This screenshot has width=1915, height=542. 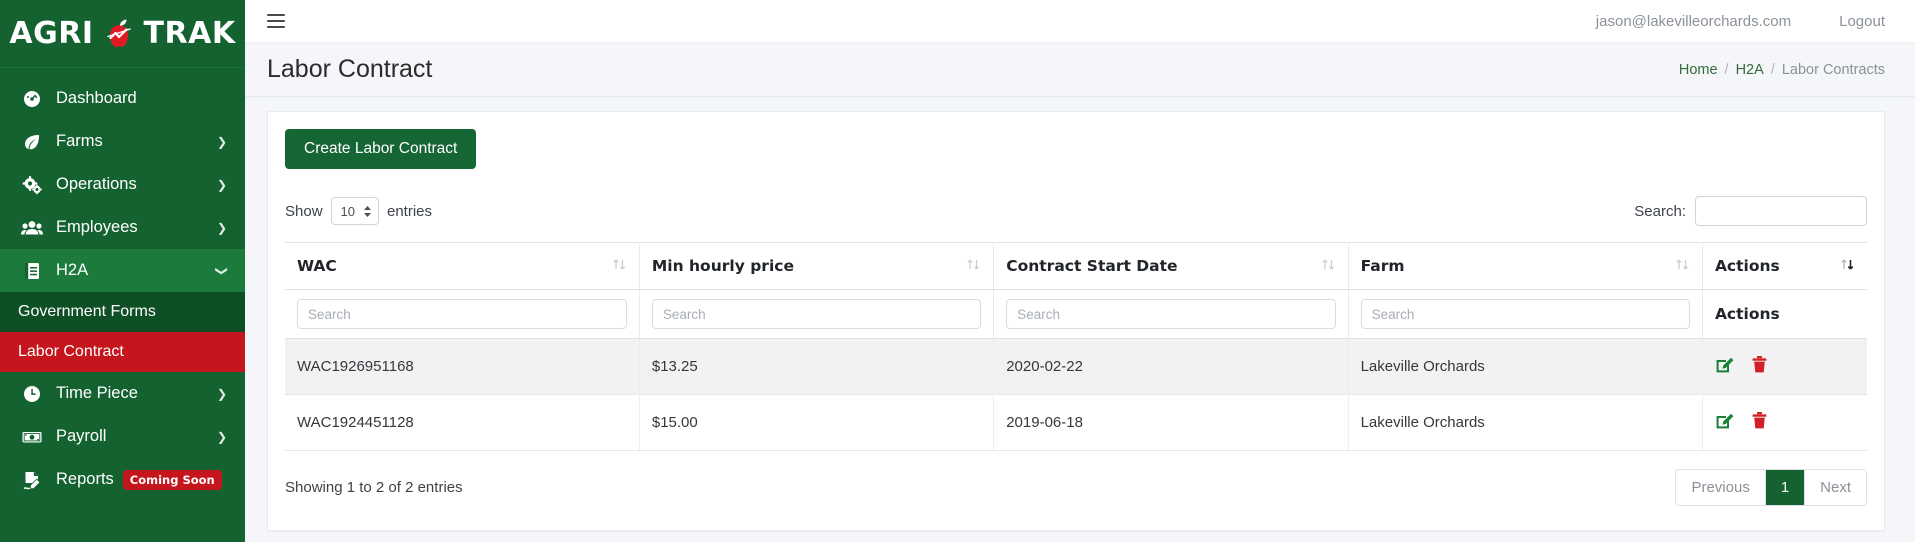 What do you see at coordinates (1835, 487) in the screenshot?
I see `pagination-next: Next` at bounding box center [1835, 487].